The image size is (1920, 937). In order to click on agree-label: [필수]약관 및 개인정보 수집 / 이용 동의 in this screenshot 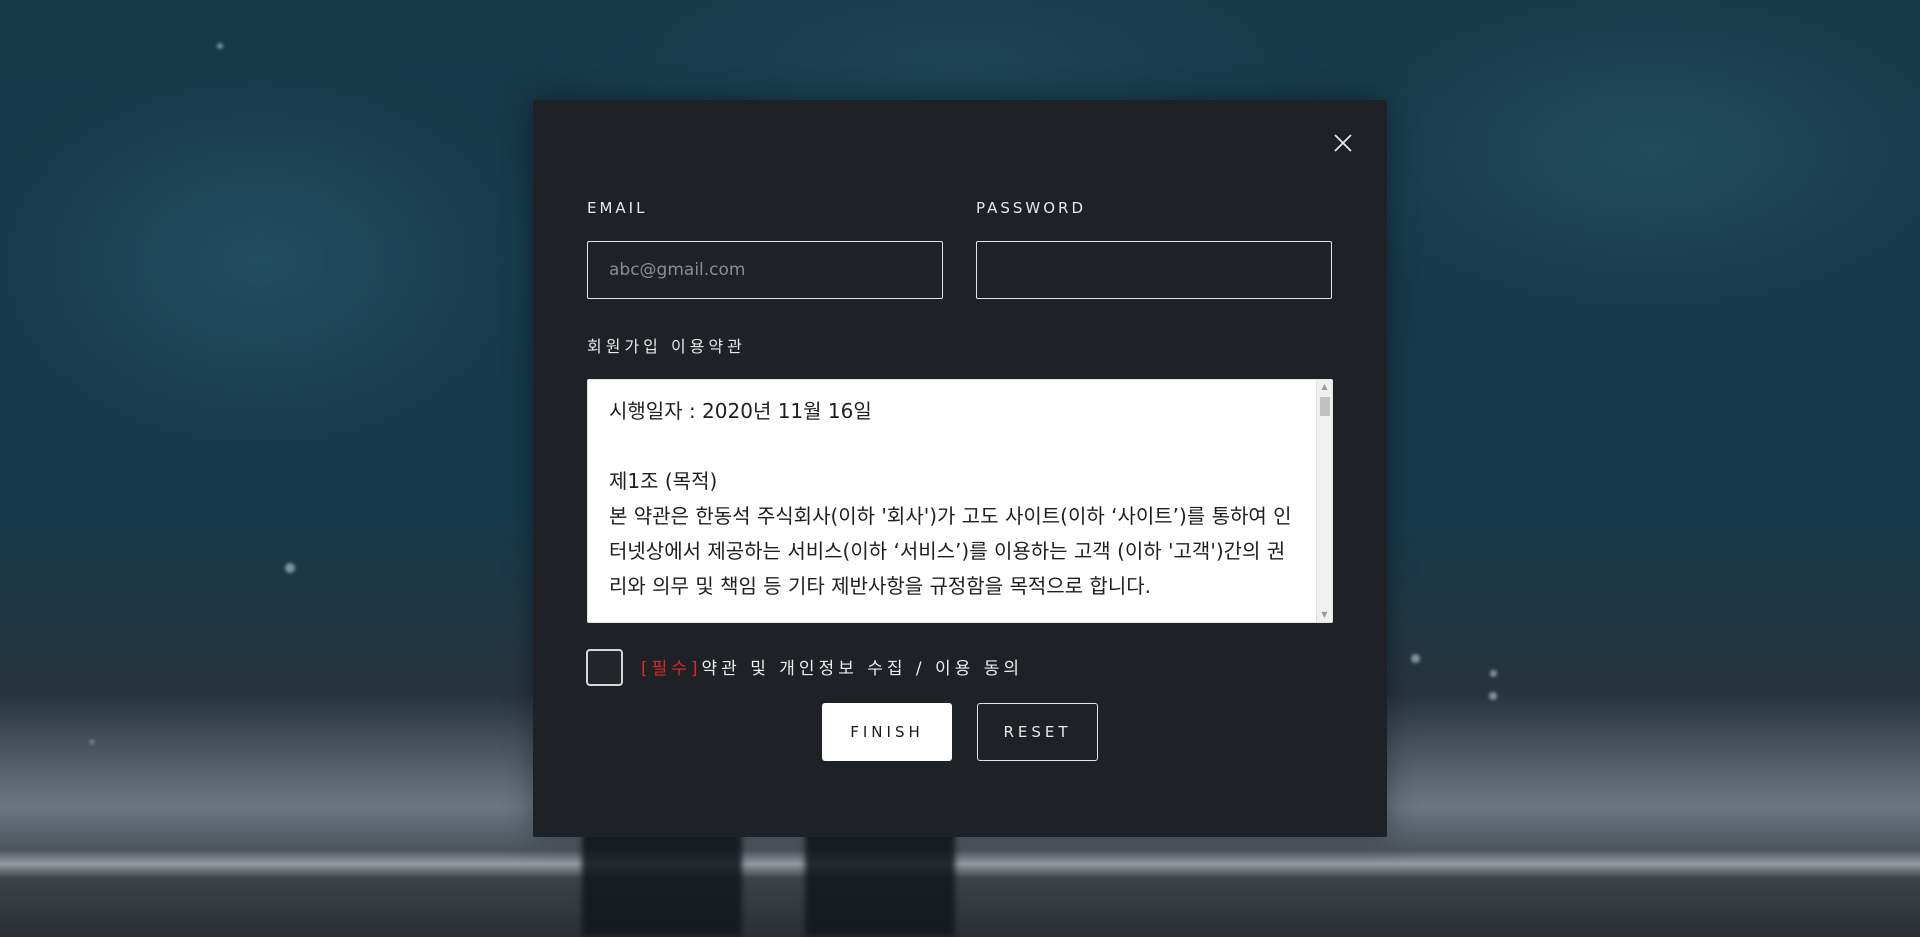, I will do `click(832, 666)`.